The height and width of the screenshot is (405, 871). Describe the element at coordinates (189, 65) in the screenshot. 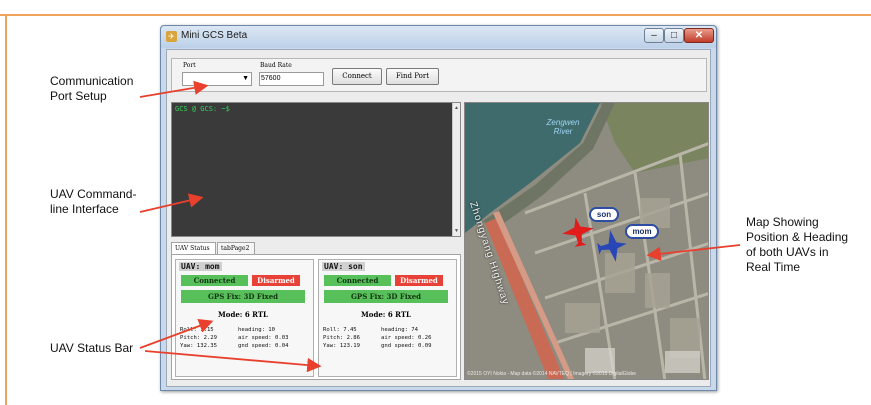

I see `port-label: Port` at that location.